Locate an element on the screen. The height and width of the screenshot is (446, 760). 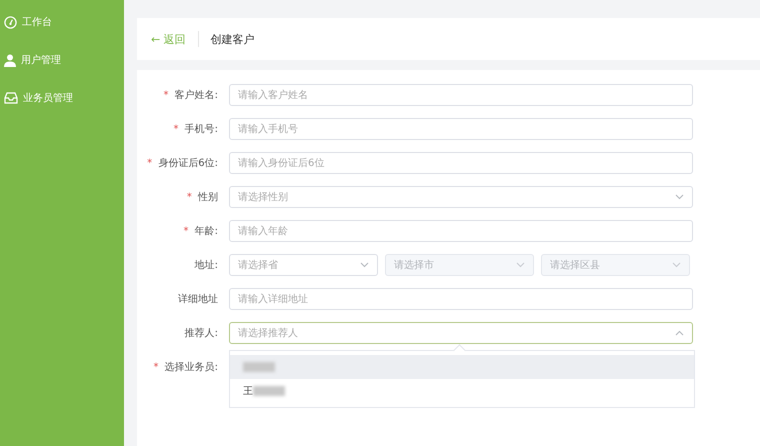
caret-up-icon is located at coordinates (679, 333).